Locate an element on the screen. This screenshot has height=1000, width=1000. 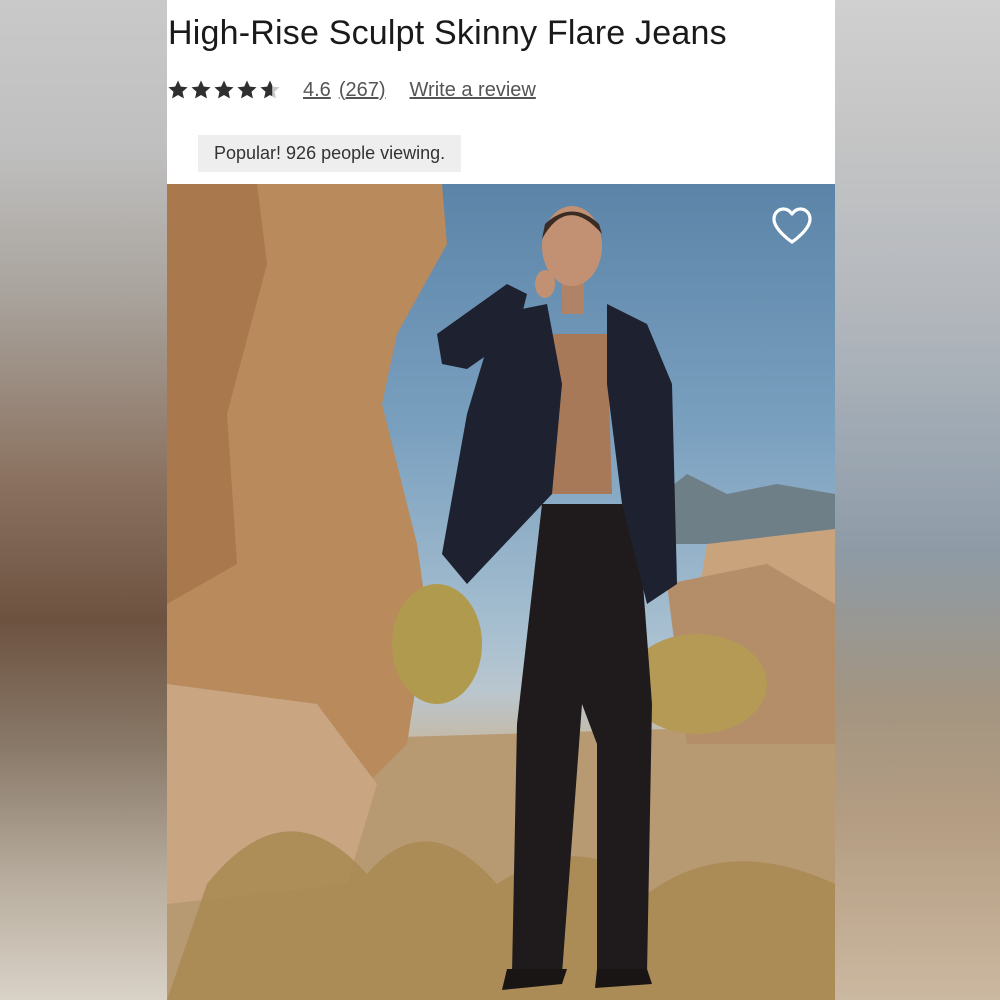
product-title: High-Rise Sculpt Skinny Flare Jeans is located at coordinates (447, 33).